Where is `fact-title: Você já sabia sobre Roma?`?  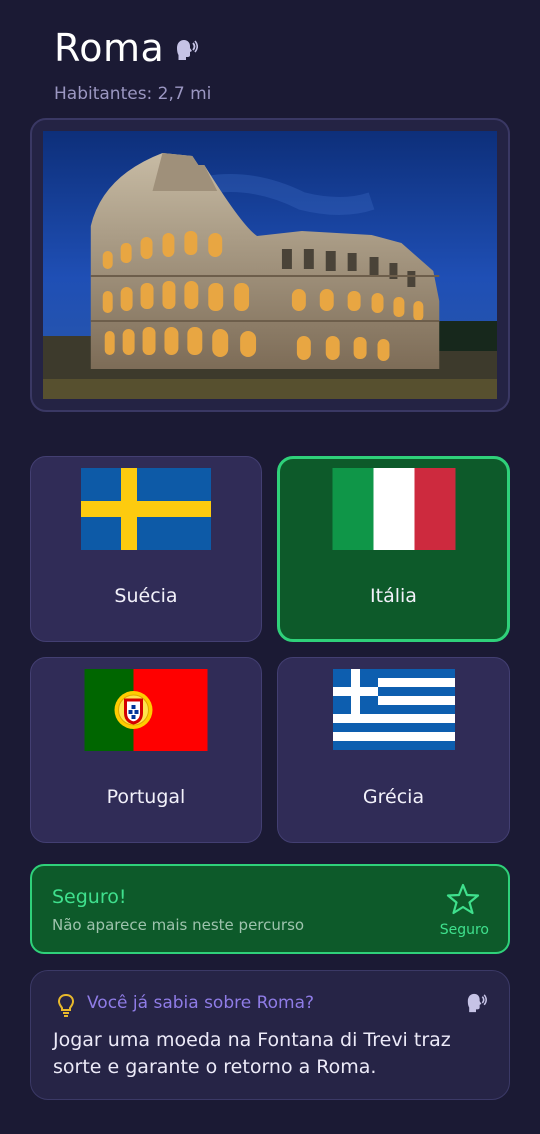 fact-title: Você já sabia sobre Roma? is located at coordinates (201, 1003).